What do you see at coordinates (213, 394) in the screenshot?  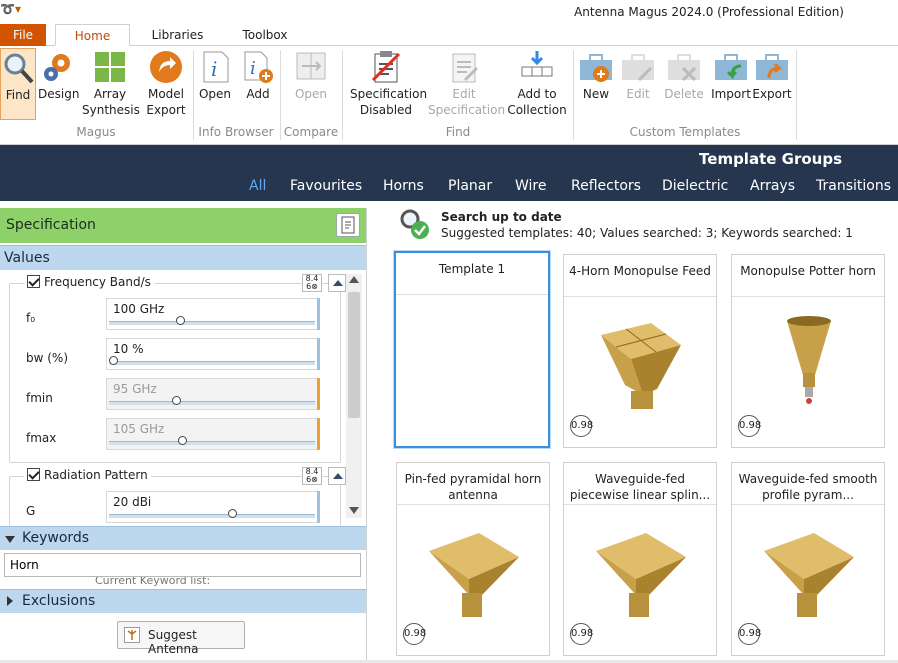 I see `fmin-field: 95 GHz` at bounding box center [213, 394].